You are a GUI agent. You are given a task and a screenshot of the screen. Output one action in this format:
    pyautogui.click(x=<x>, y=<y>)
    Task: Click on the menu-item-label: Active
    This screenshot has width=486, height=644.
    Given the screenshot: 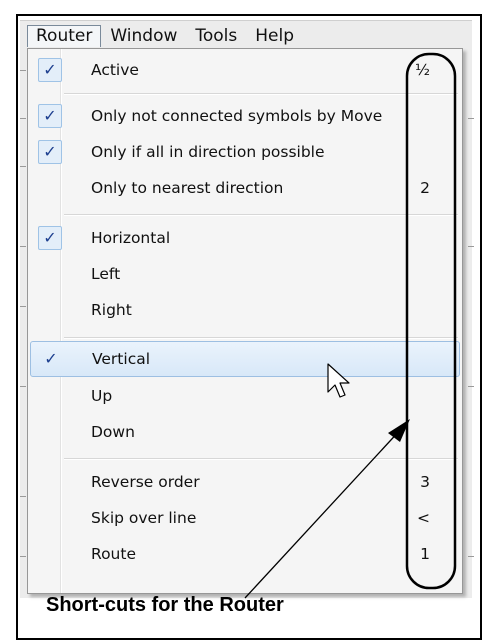 What is the action you would take?
    pyautogui.click(x=115, y=70)
    